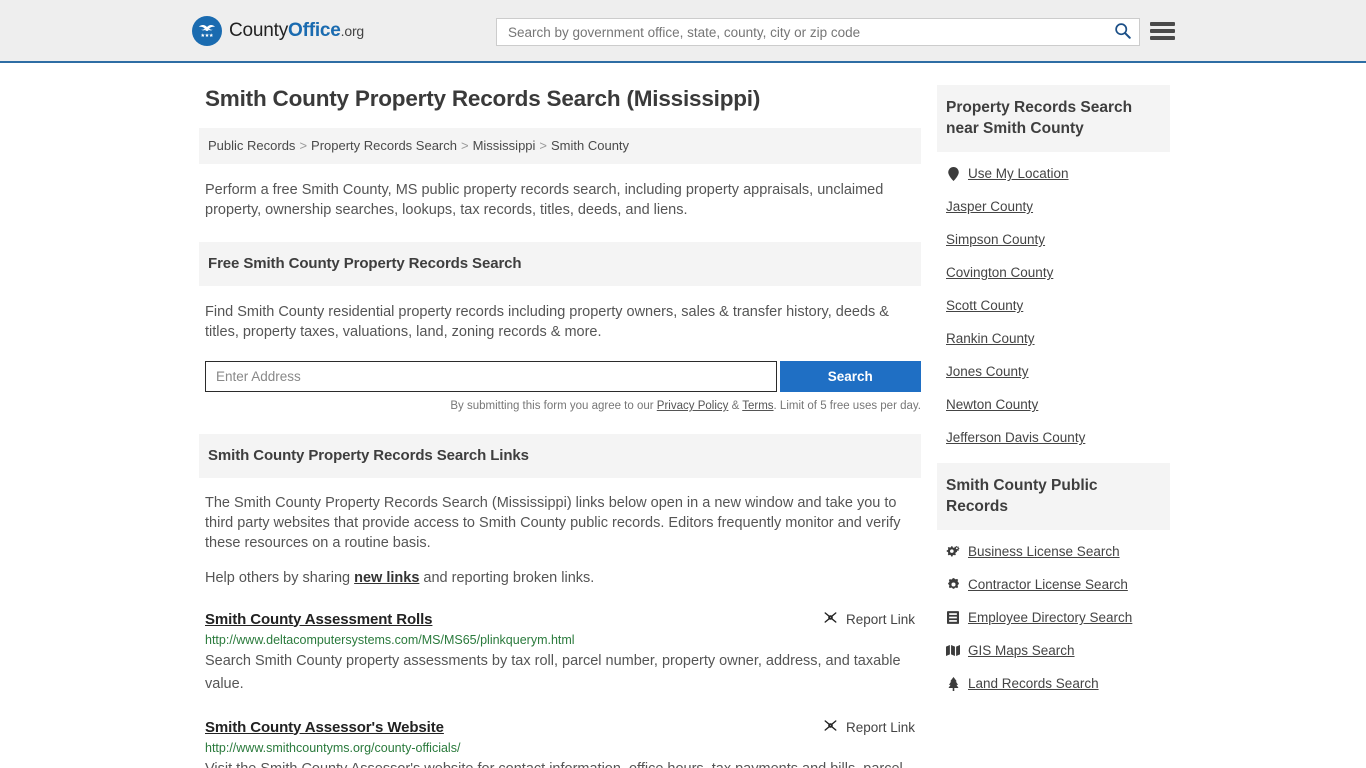  I want to click on disclaimer-suffix: . Limit of 5 free uses per day., so click(847, 406).